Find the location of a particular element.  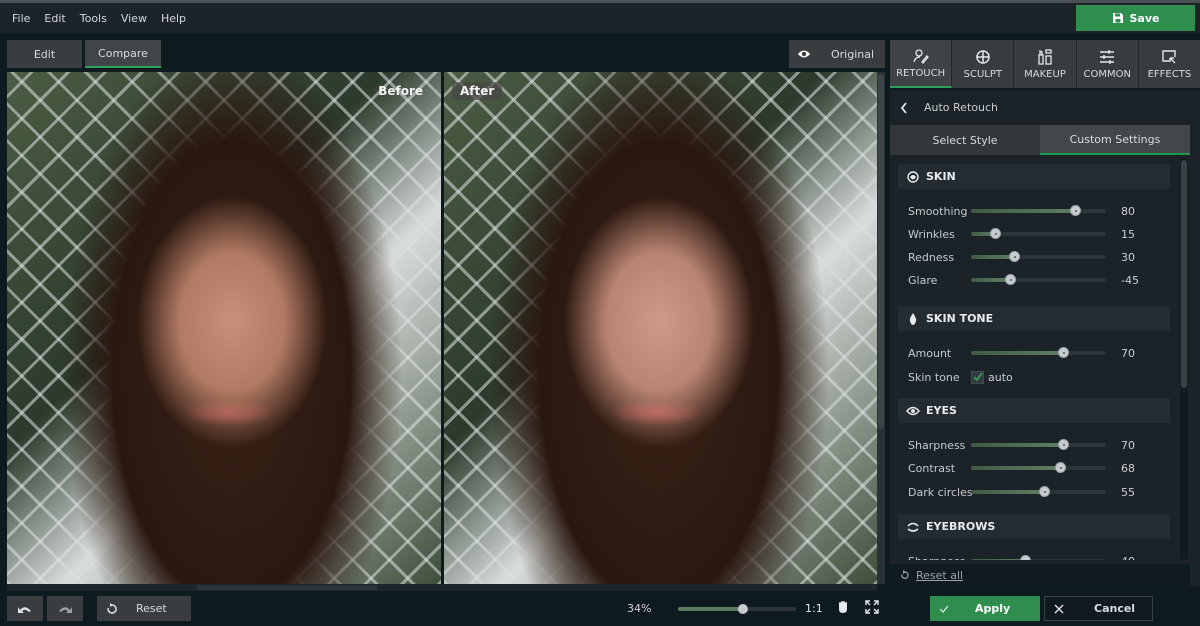

skin-tone-auto-checkbox is located at coordinates (977, 377).